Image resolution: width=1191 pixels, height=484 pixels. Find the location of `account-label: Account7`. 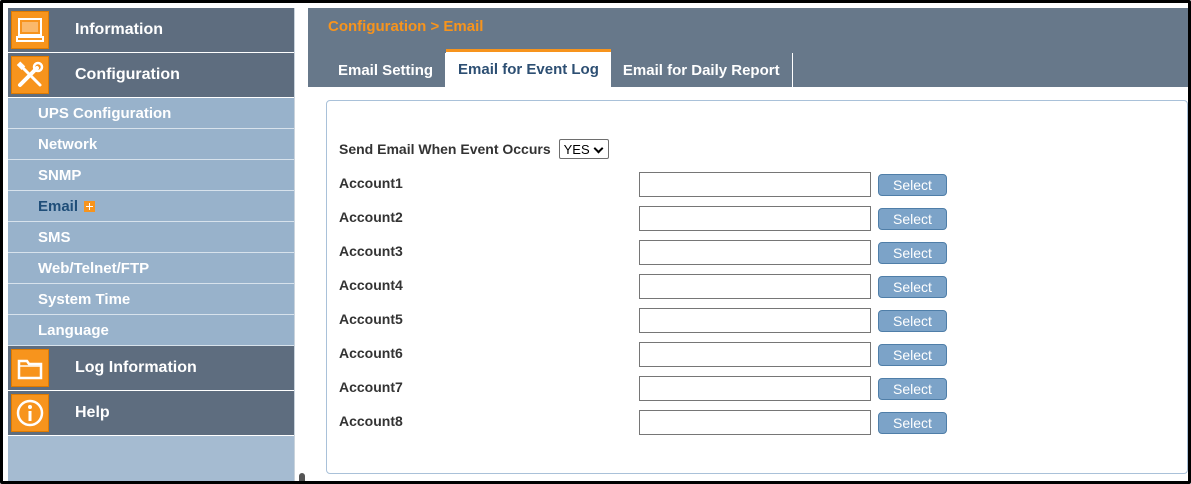

account-label: Account7 is located at coordinates (371, 387).